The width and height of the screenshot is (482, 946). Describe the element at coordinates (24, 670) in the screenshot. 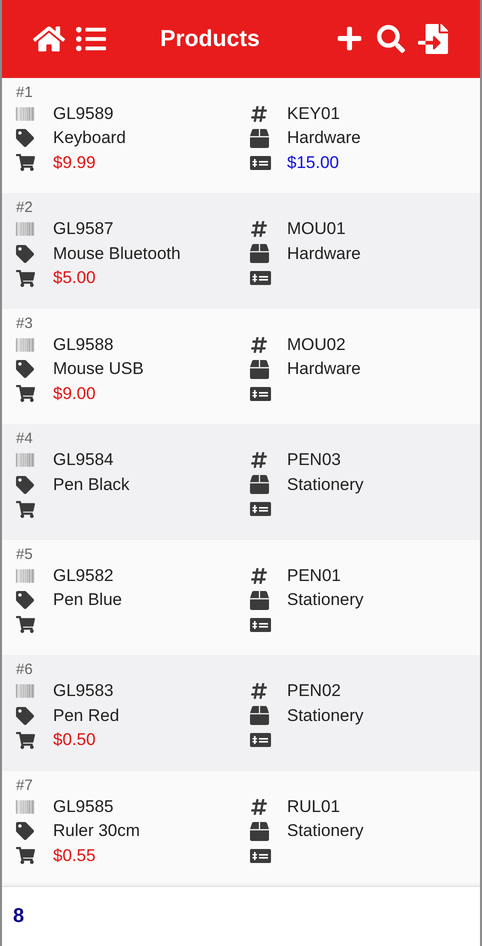

I see `row-index: #6` at that location.